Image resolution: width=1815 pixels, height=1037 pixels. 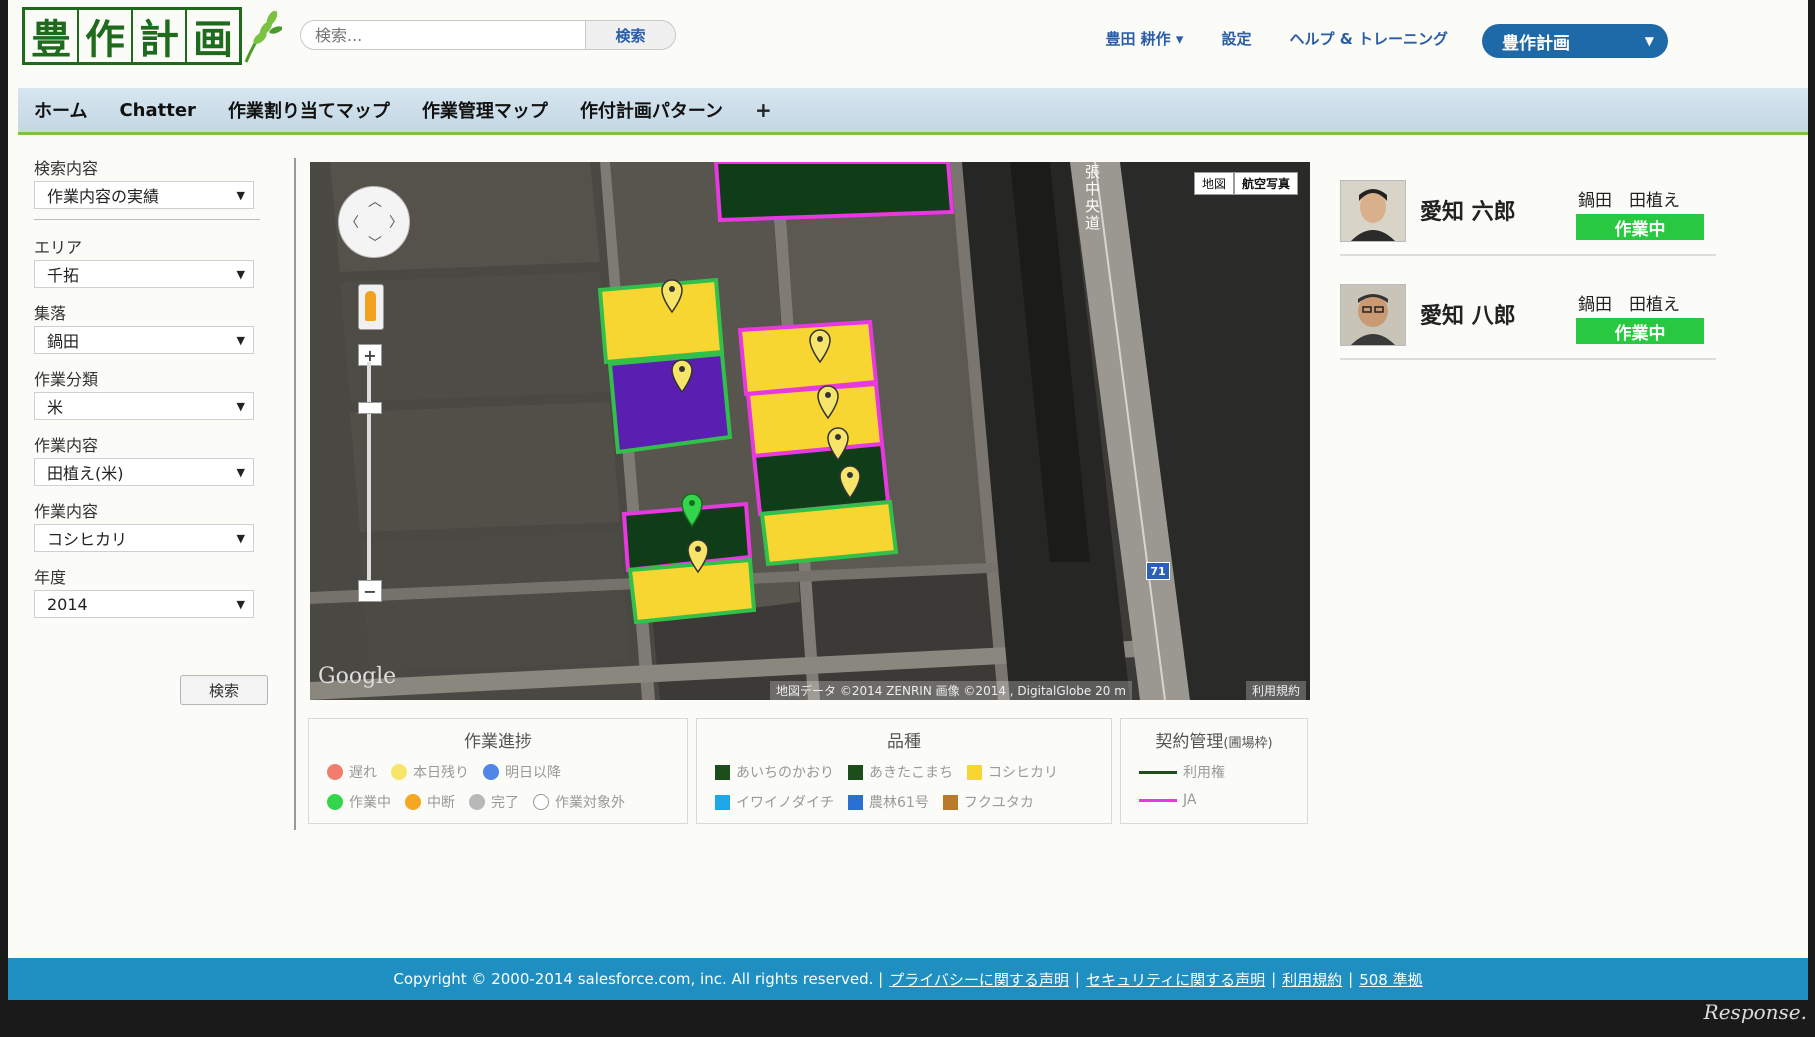 I want to click on legend-row: あいちのかおり あきたこまち コシヒカリ, so click(x=913, y=772).